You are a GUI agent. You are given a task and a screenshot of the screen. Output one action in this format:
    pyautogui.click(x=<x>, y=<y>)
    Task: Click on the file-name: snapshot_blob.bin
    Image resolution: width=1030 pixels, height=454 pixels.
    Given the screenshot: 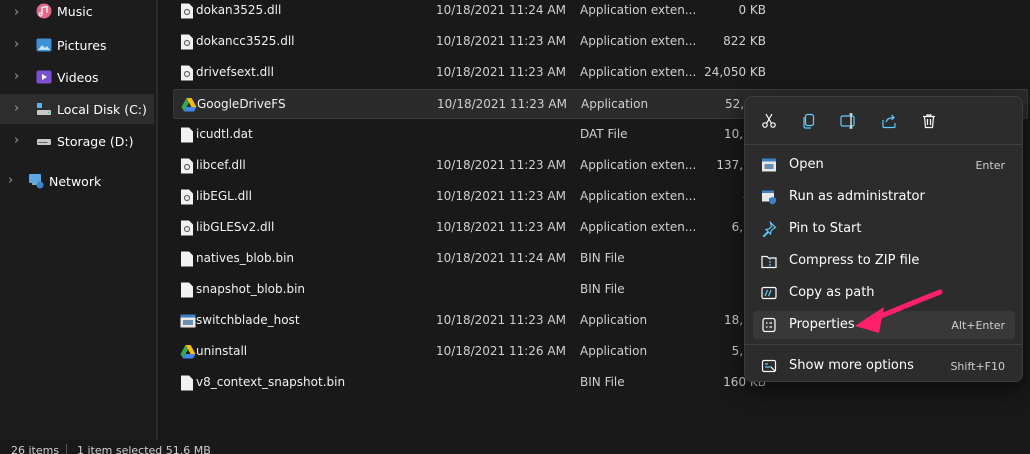 What is the action you would take?
    pyautogui.click(x=251, y=289)
    